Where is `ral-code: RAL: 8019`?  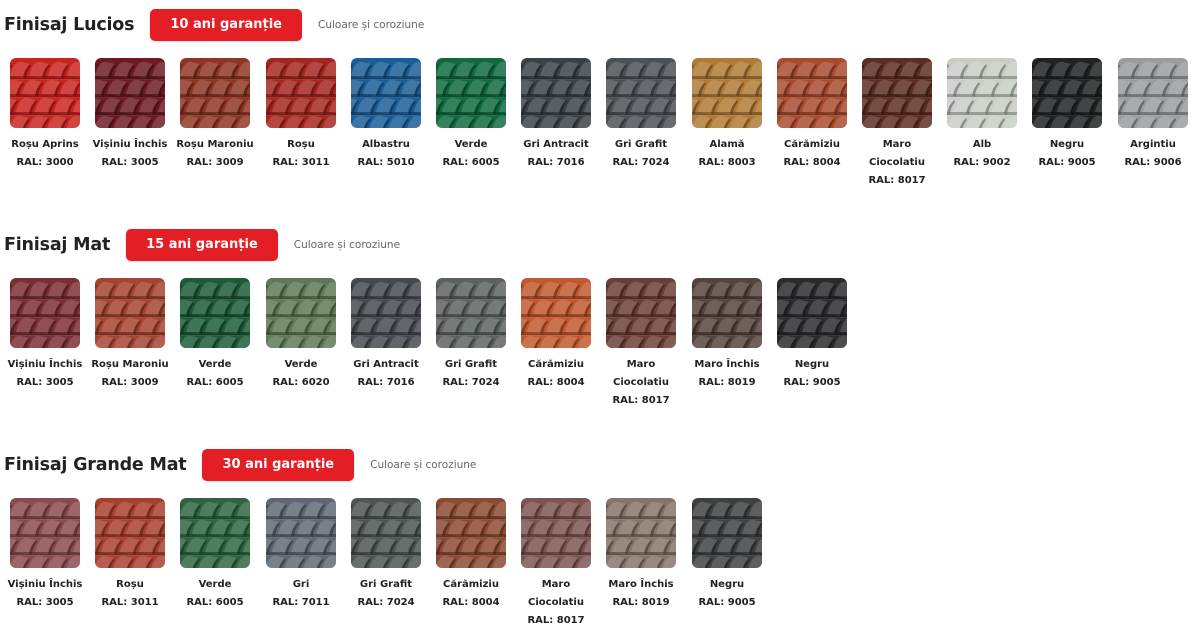
ral-code: RAL: 8019 is located at coordinates (641, 602).